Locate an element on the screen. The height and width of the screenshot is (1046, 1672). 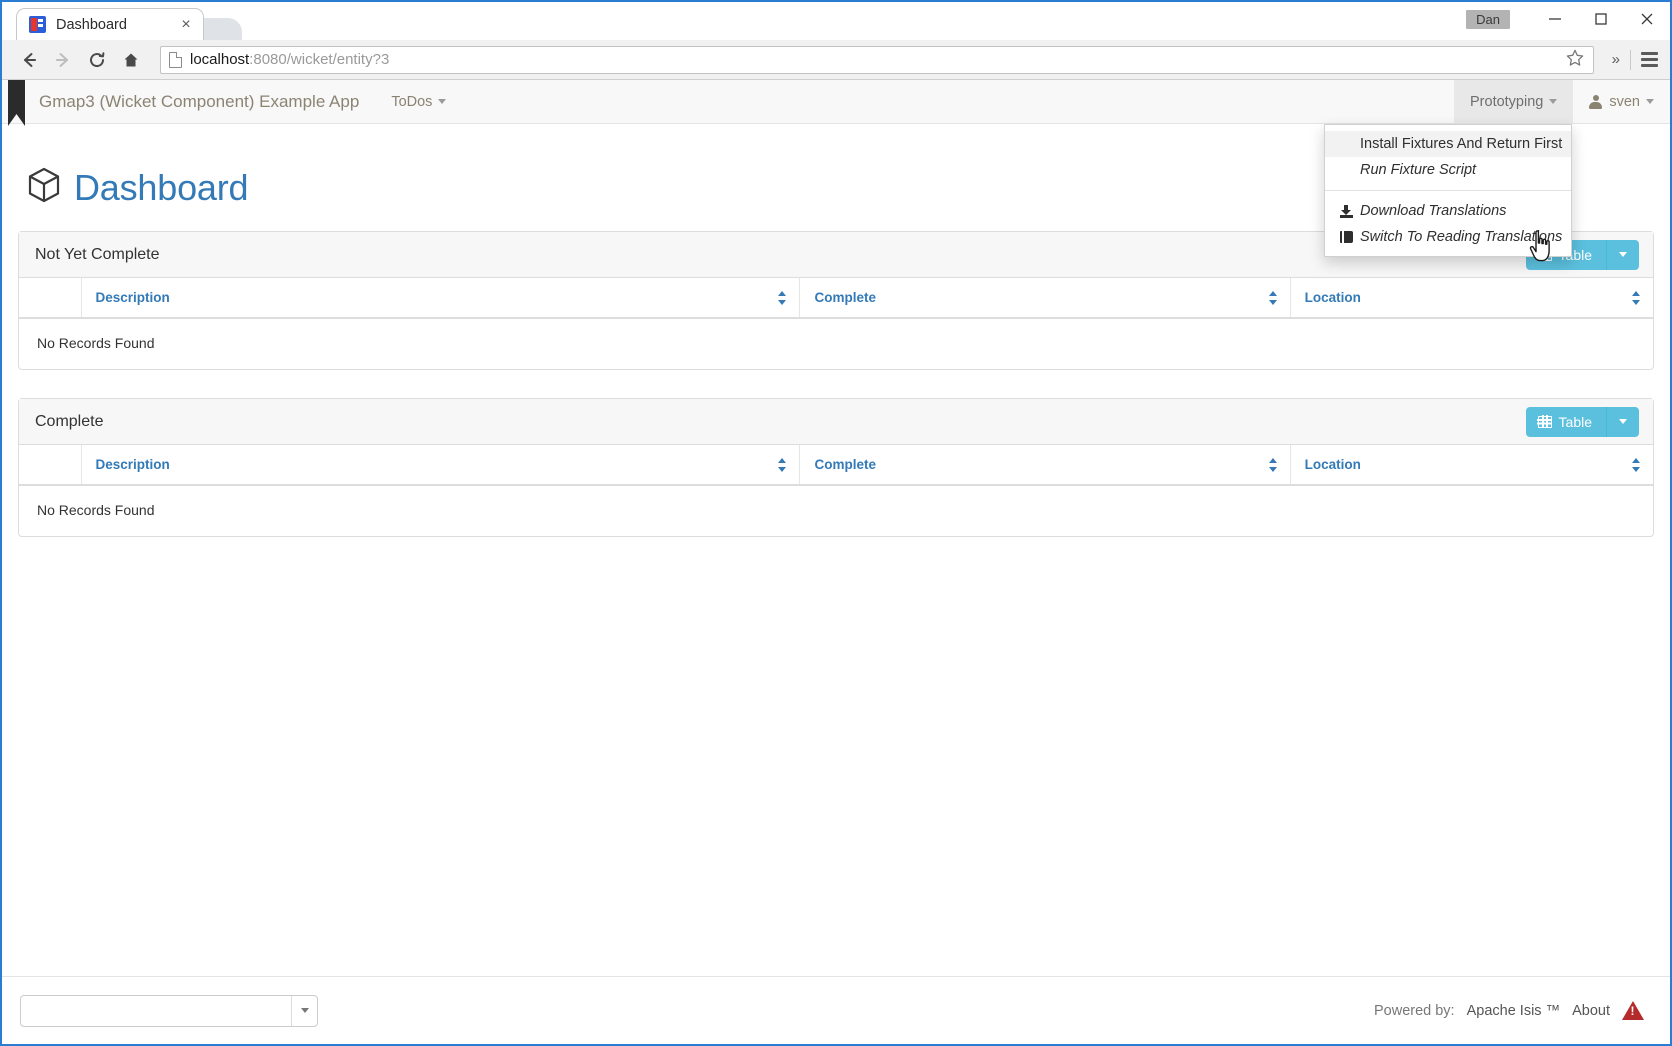
panel-title: Complete is located at coordinates (69, 421).